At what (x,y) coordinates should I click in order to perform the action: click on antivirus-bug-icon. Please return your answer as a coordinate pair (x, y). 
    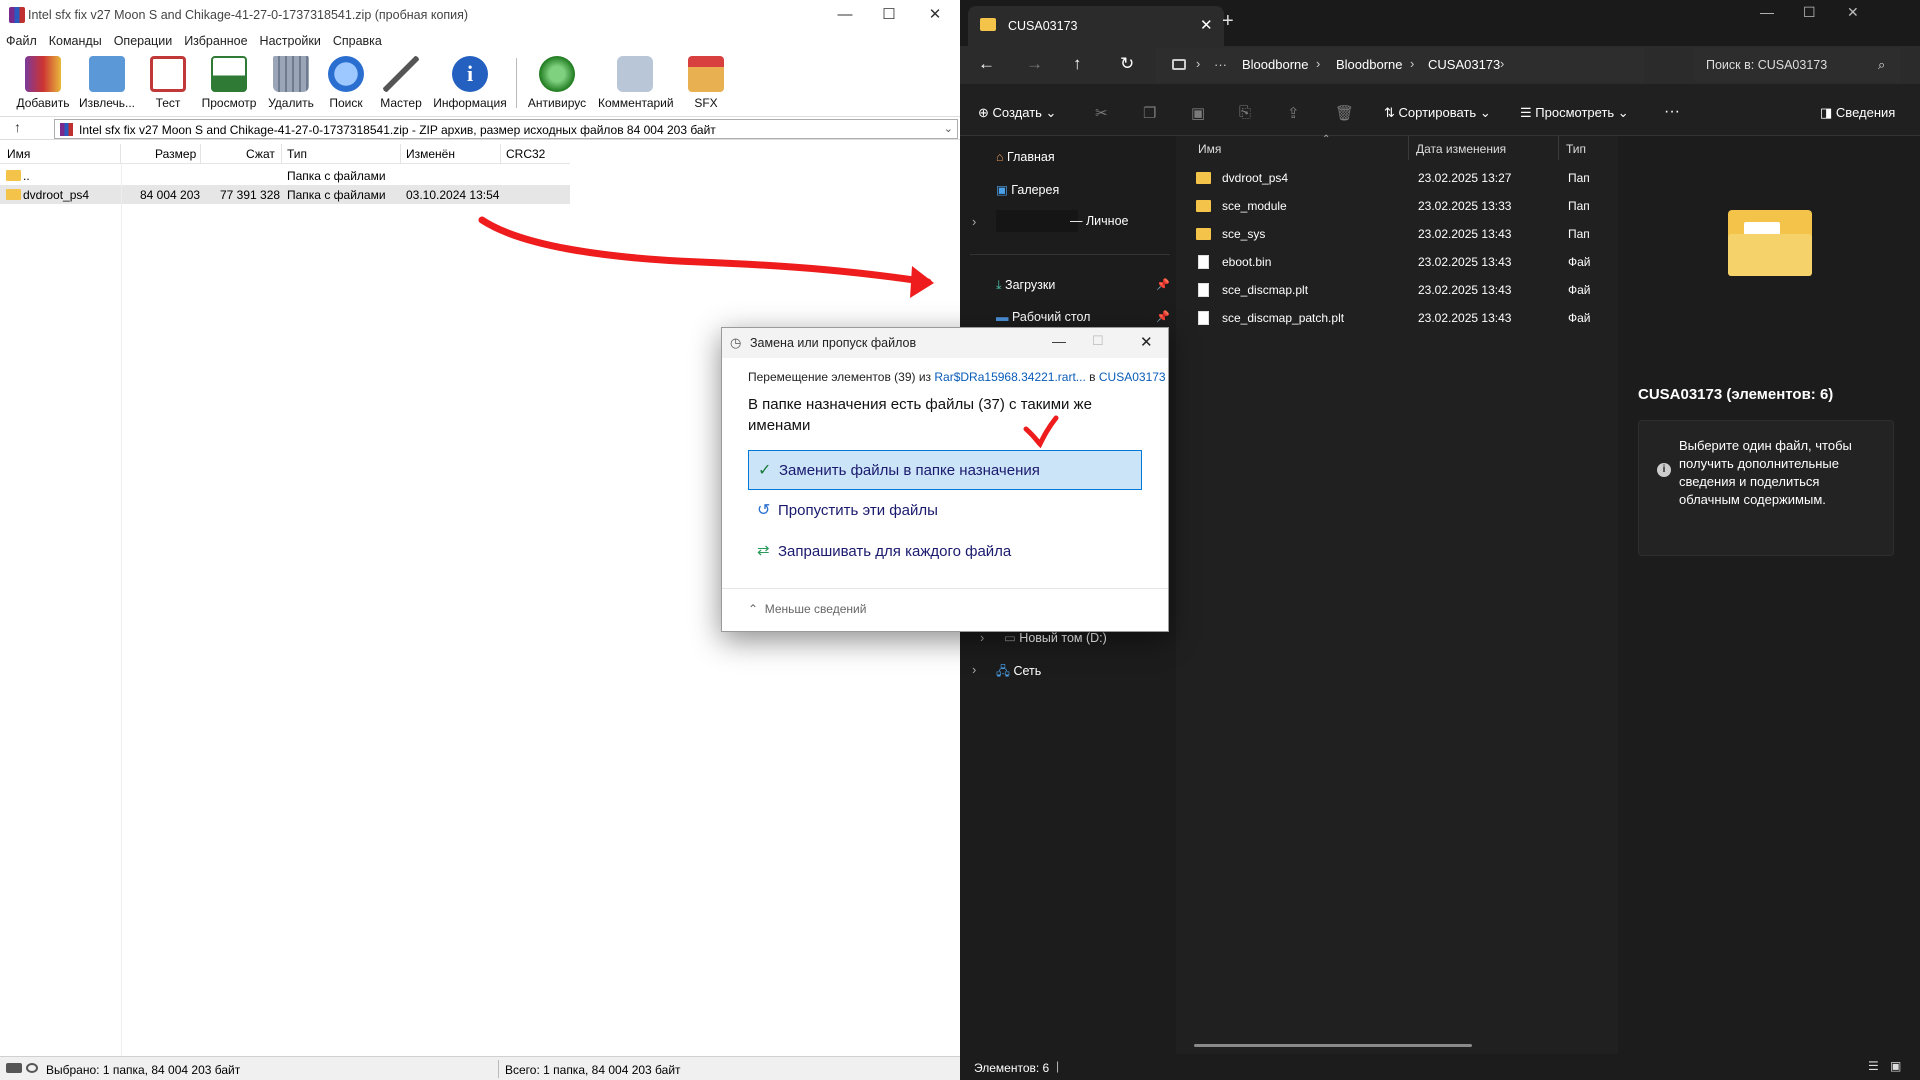
    Looking at the image, I should click on (557, 74).